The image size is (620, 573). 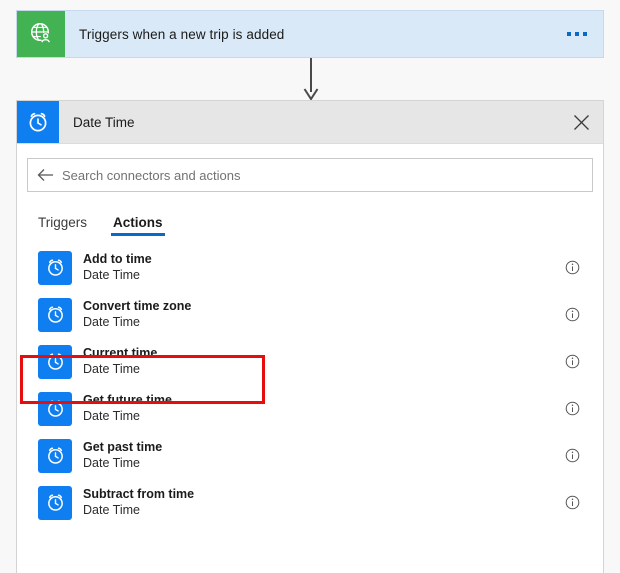 I want to click on list-item: Subtract from time Date Time, so click(x=310, y=502).